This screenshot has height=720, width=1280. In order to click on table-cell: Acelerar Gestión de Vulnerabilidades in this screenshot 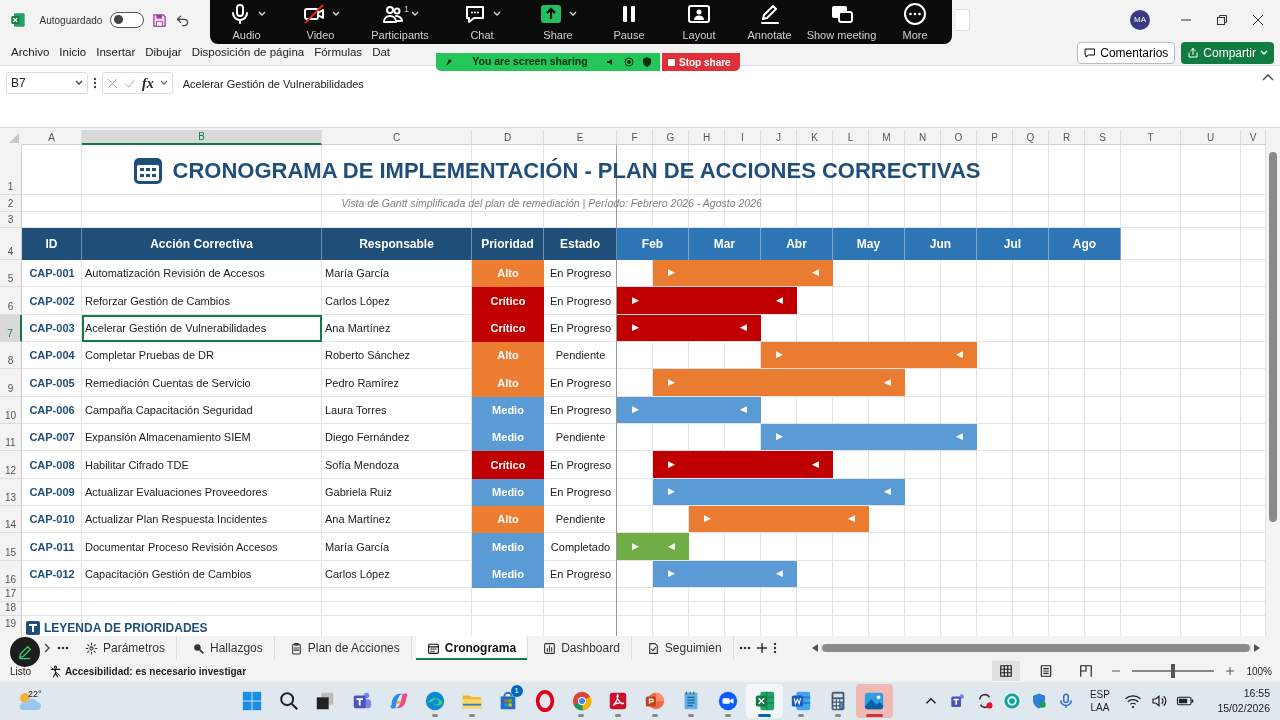, I will do `click(202, 328)`.